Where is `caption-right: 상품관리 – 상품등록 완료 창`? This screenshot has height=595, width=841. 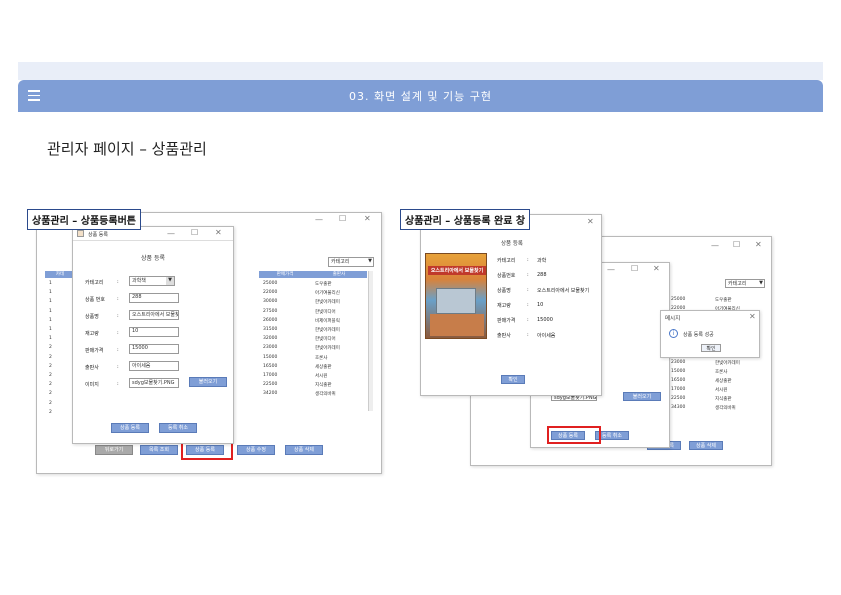
caption-right: 상품관리 – 상품등록 완료 창 is located at coordinates (465, 219).